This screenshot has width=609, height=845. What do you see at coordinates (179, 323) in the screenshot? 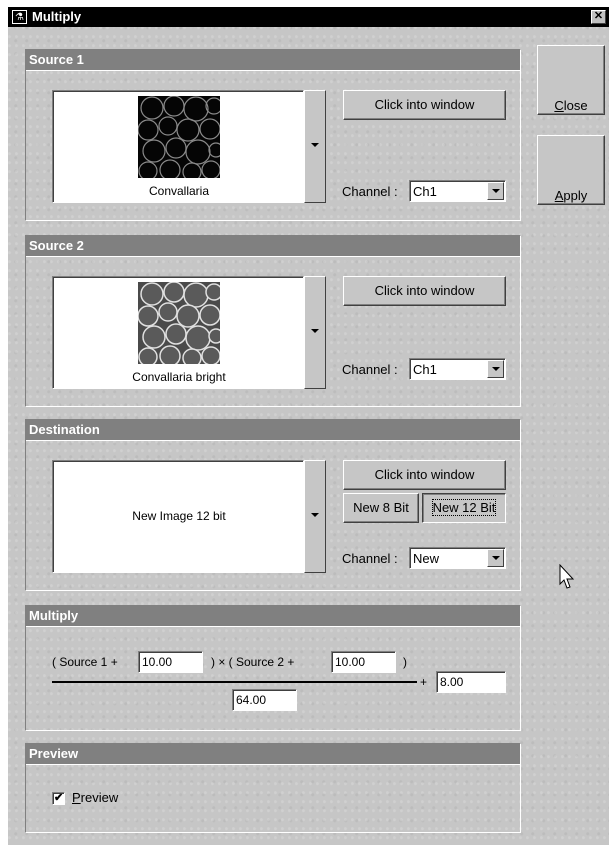
I see `source2-thumbnail` at bounding box center [179, 323].